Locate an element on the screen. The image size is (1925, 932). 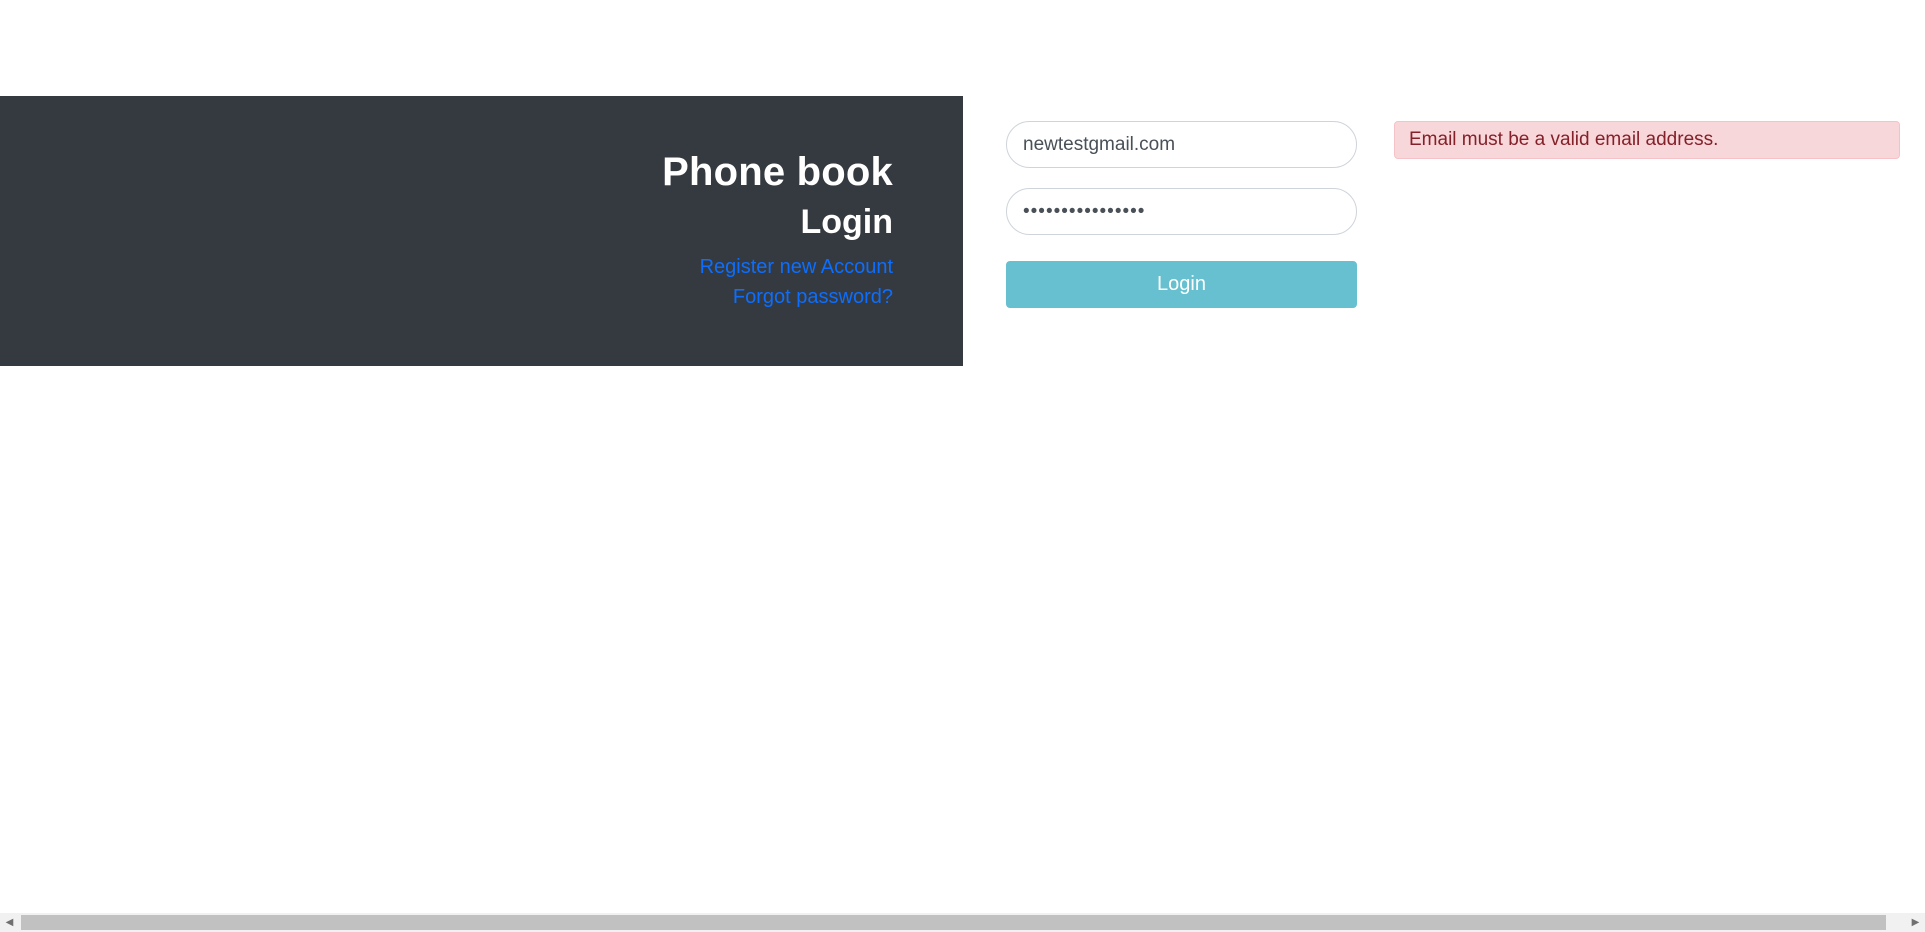
login-button: Login is located at coordinates (1181, 284).